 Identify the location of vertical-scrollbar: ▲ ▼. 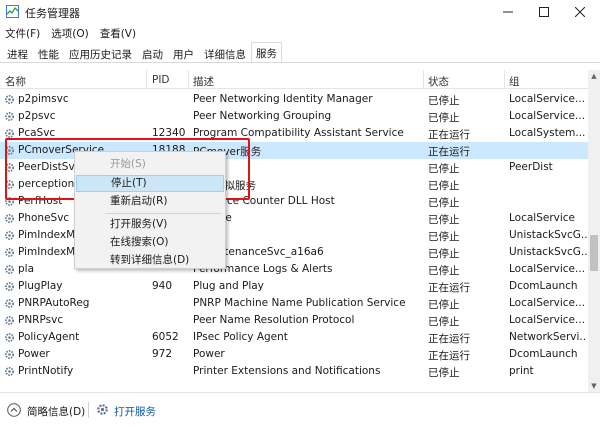
(594, 231).